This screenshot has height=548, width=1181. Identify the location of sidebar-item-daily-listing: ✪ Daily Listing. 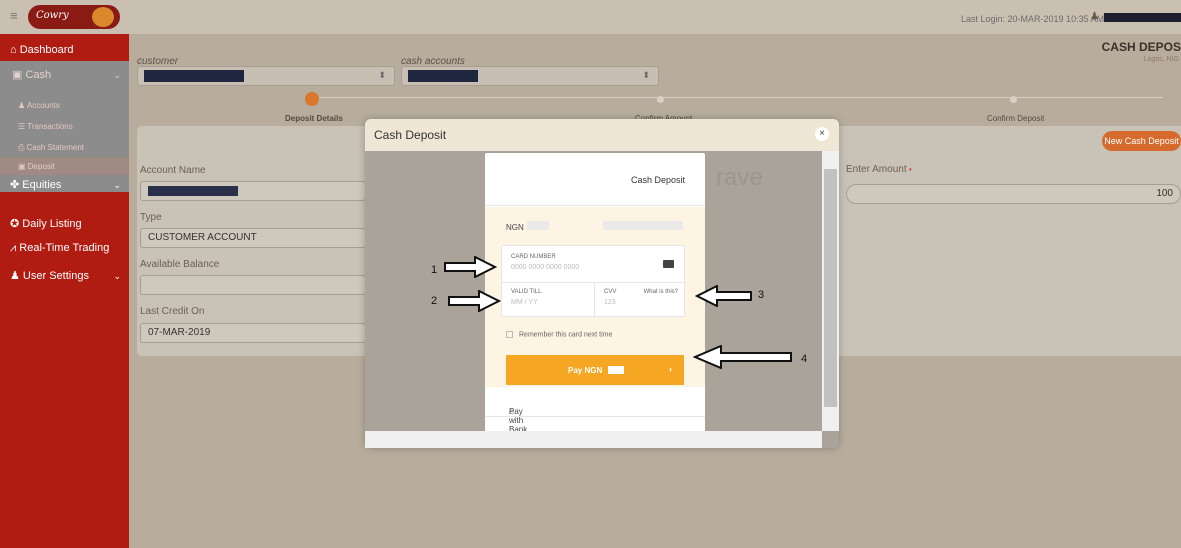
(46, 223).